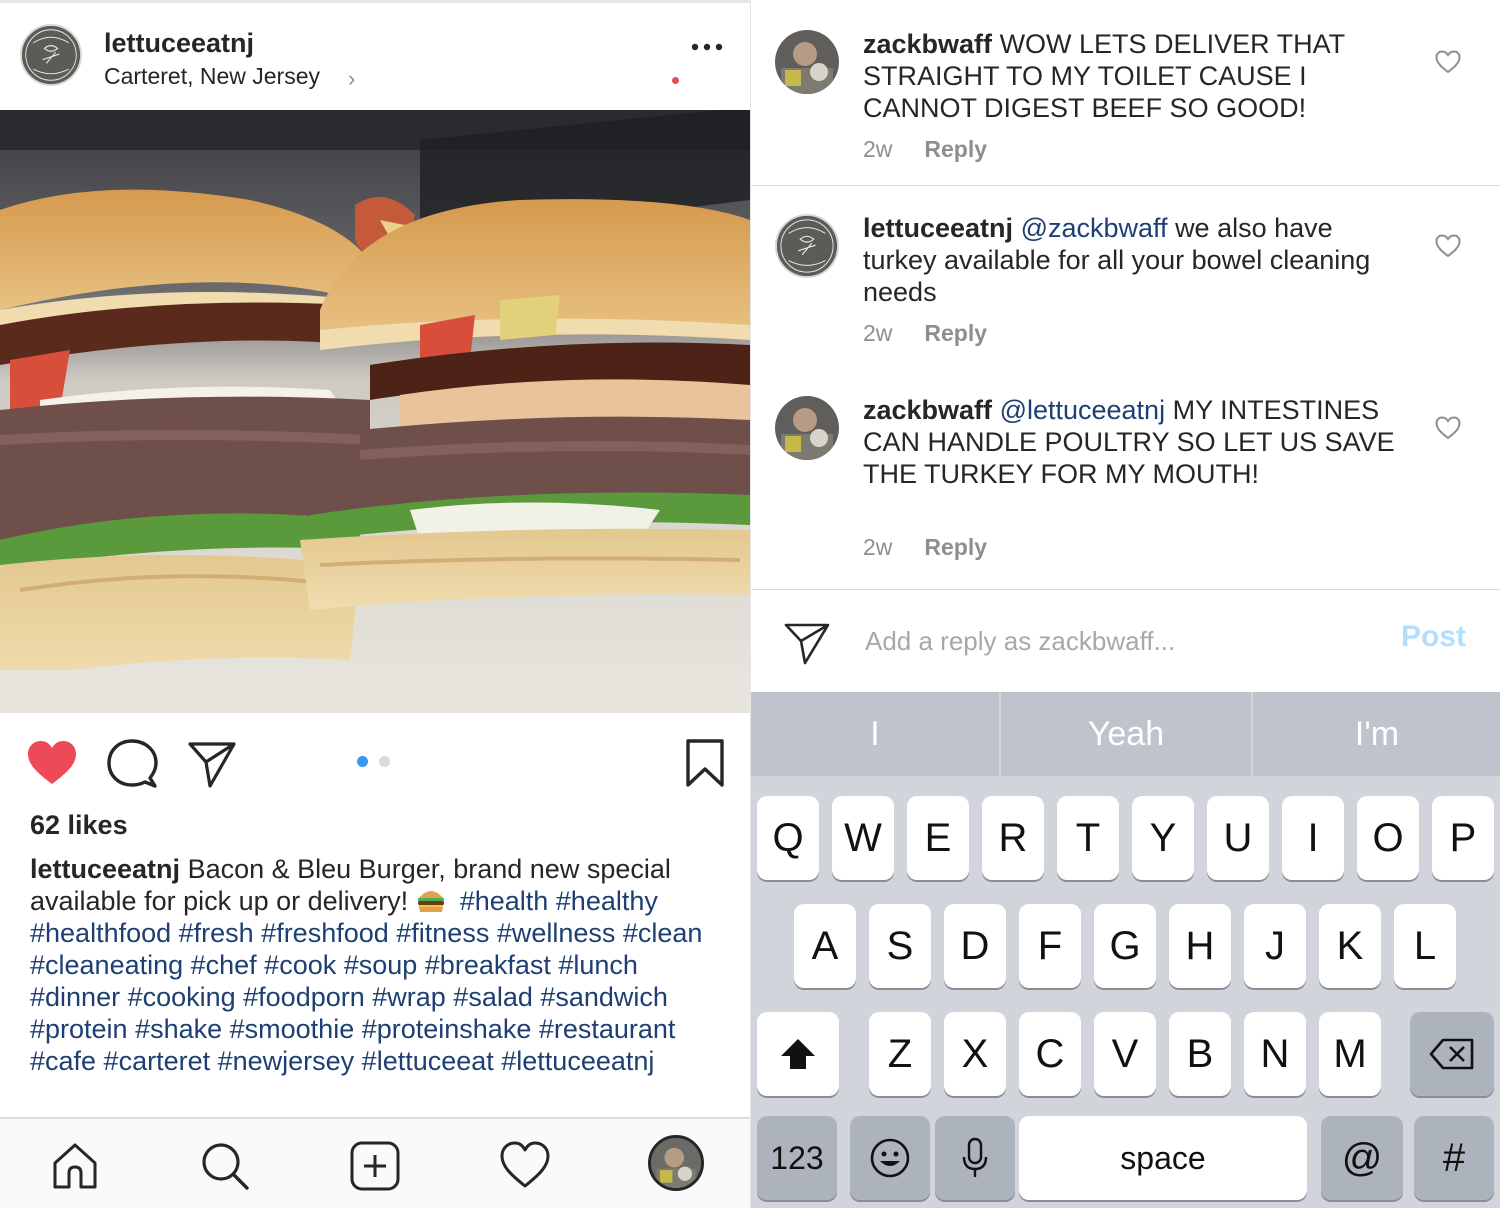 This screenshot has height=1208, width=1500. Describe the element at coordinates (52, 763) in the screenshot. I see `heart-filled-icon` at that location.